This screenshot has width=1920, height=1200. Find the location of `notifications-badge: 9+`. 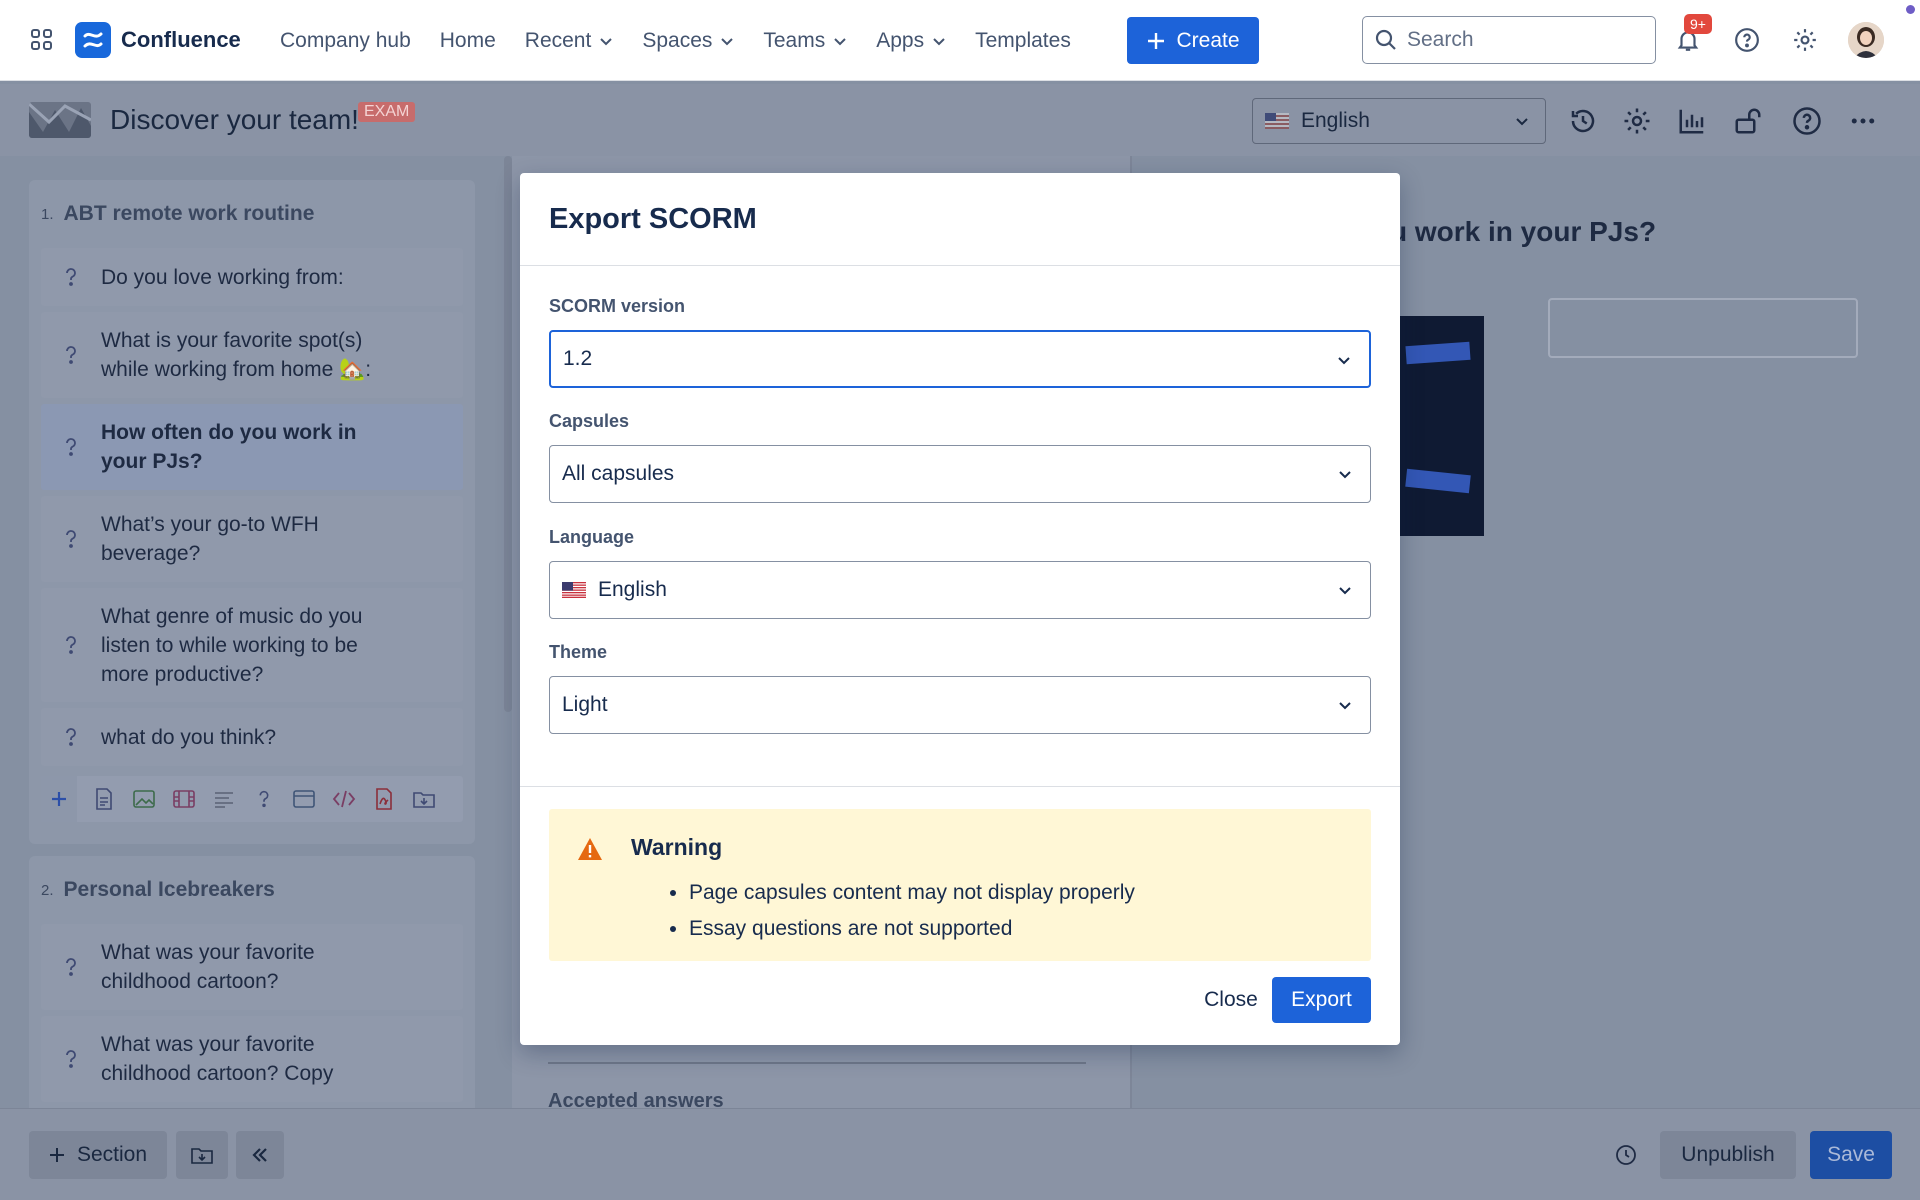

notifications-badge: 9+ is located at coordinates (1698, 24).